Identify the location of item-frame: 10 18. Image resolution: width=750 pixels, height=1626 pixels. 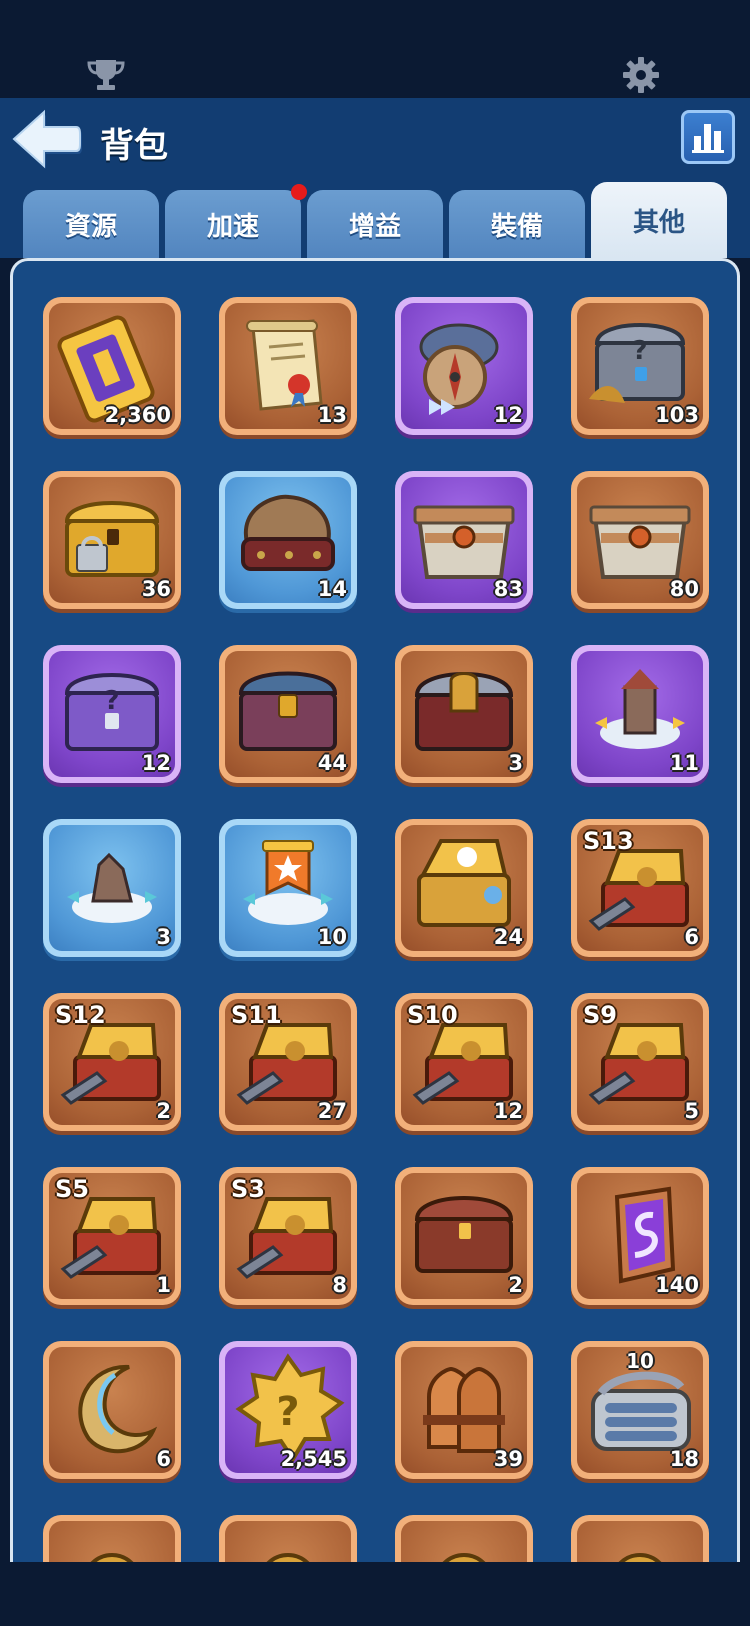
(640, 1410).